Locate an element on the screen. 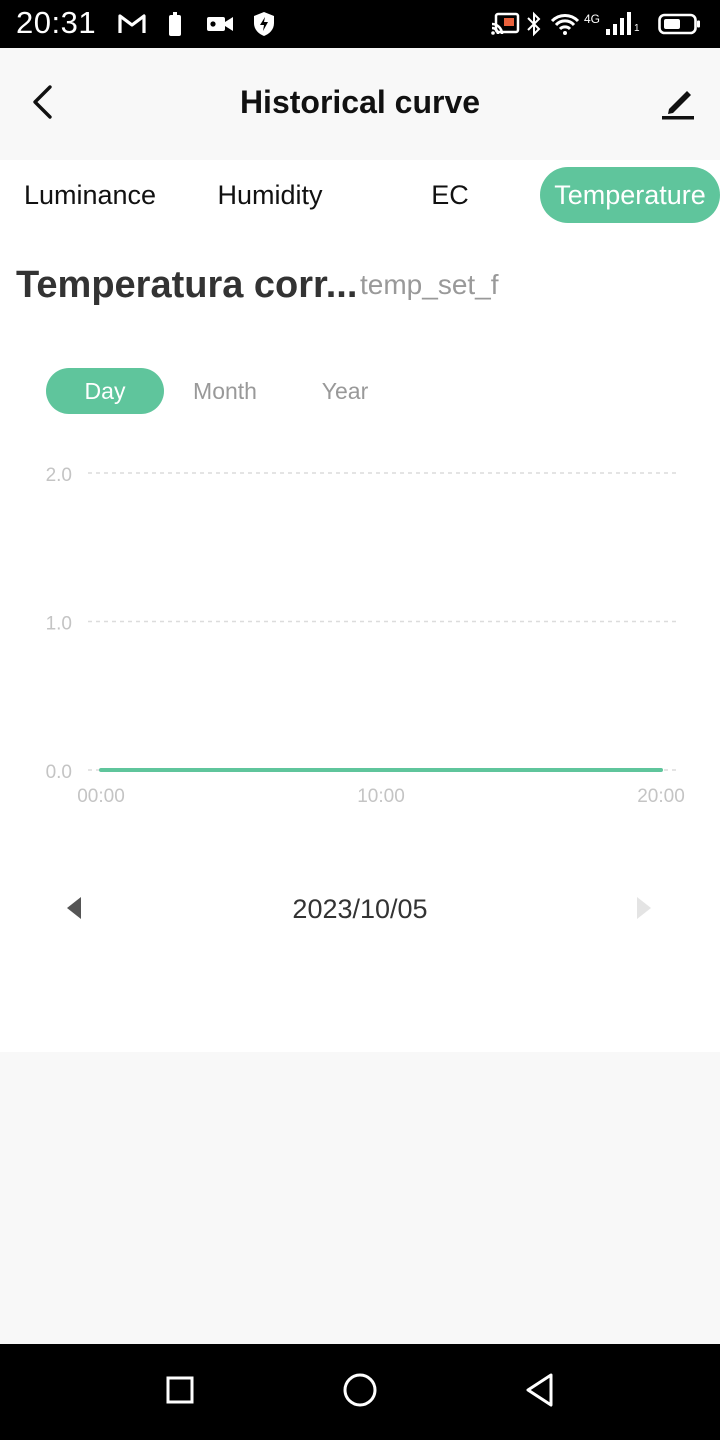 The height and width of the screenshot is (1440, 720). signal-icon is located at coordinates (619, 24).